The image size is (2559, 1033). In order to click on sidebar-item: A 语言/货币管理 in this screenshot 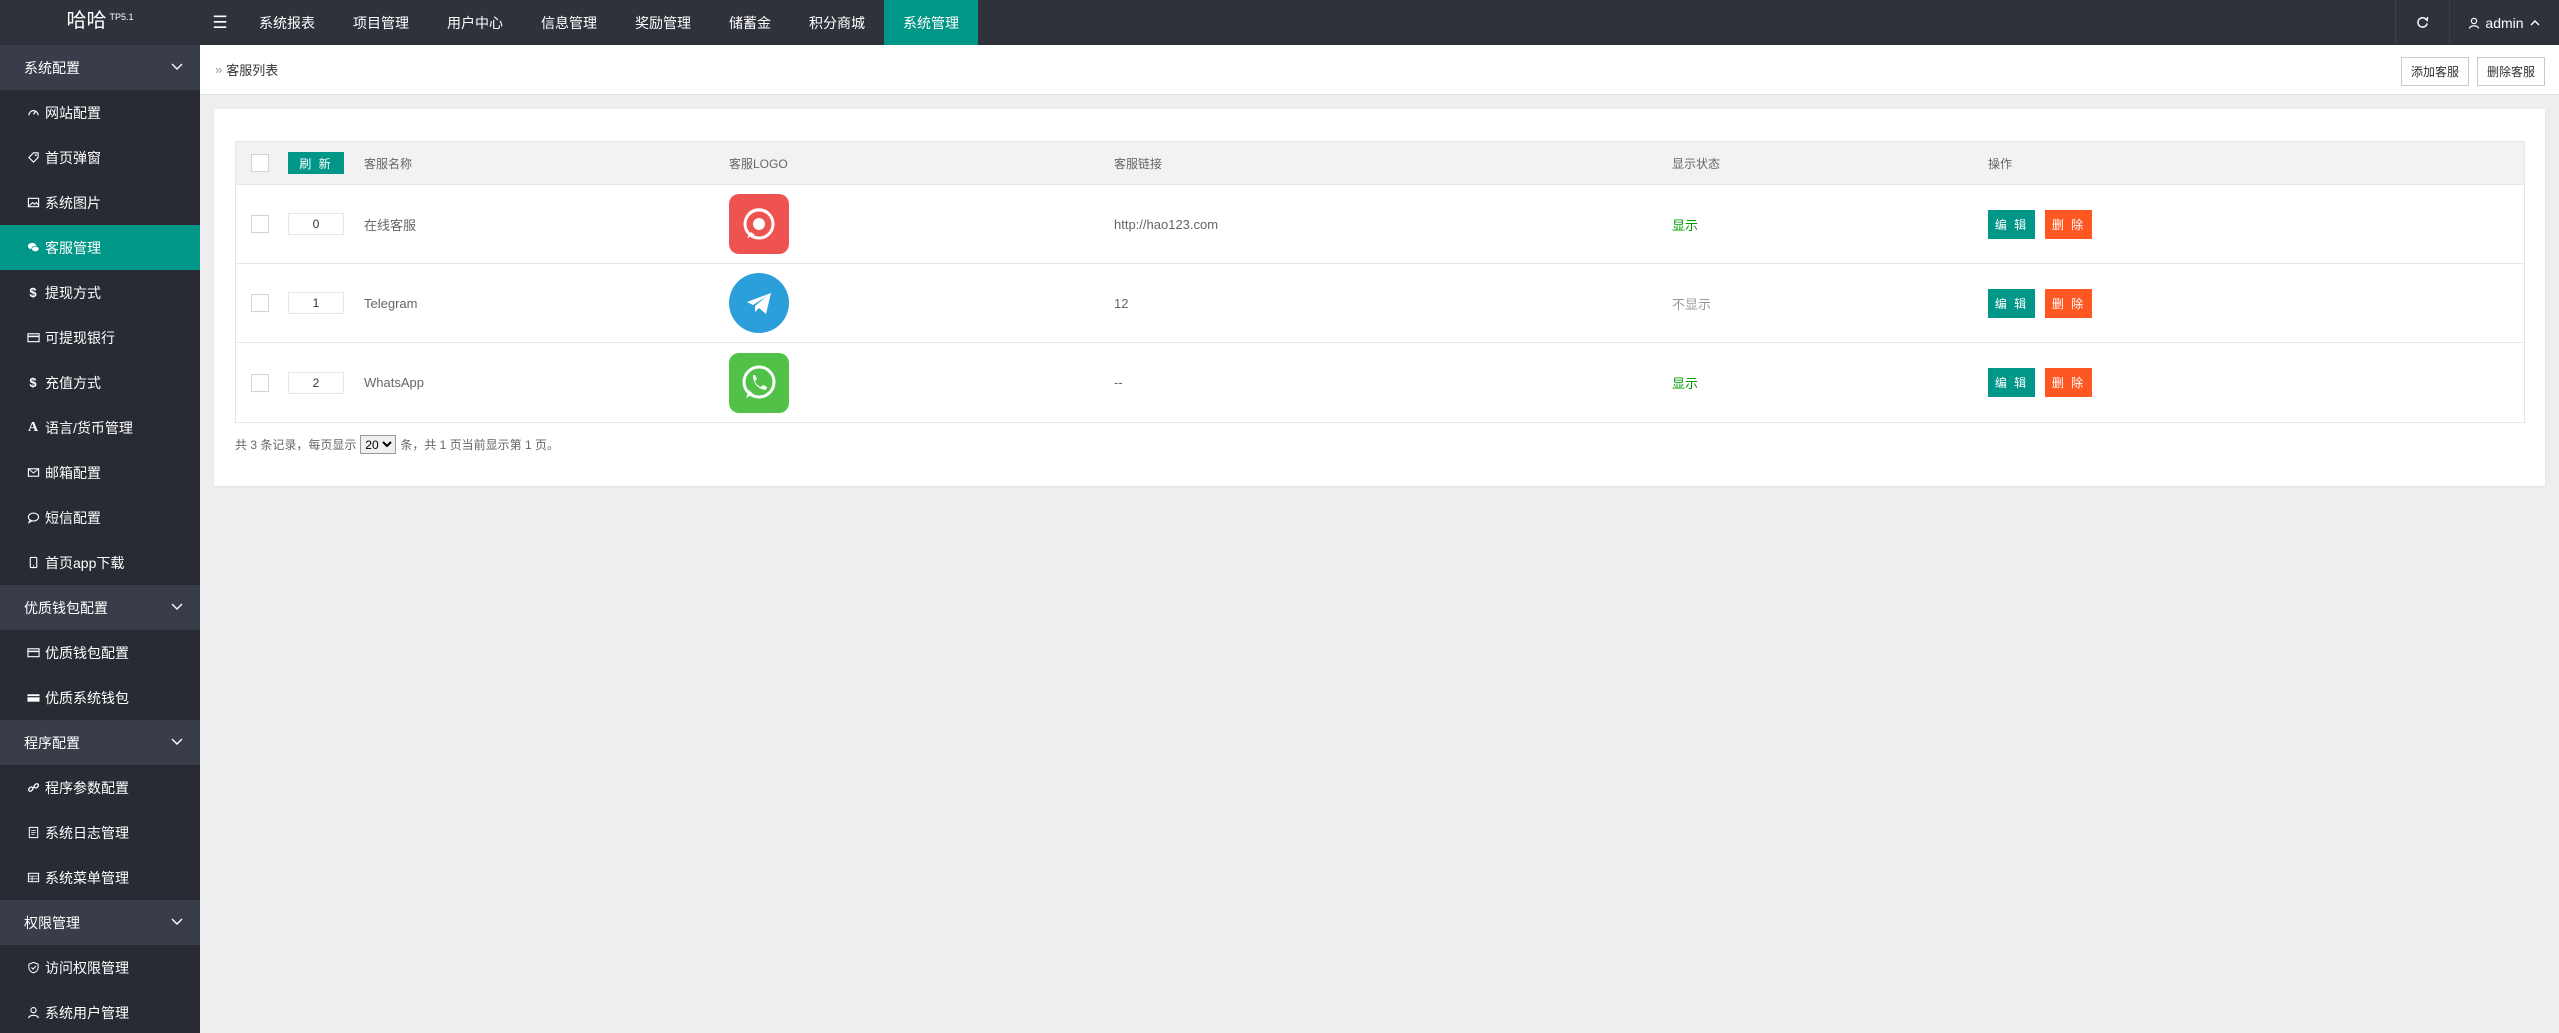, I will do `click(100, 427)`.